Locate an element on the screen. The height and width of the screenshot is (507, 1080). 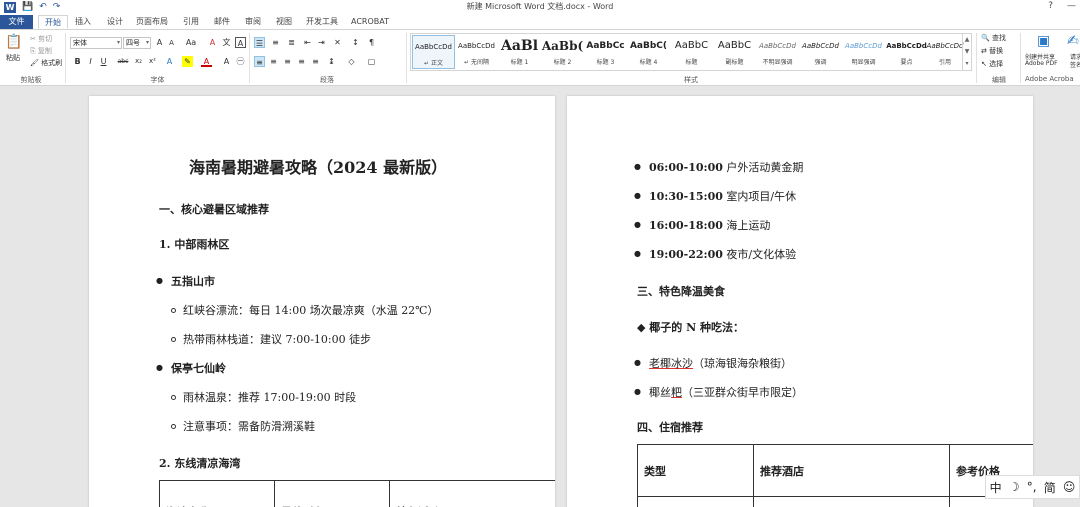
line-spacing-icon: ↨ is located at coordinates (331, 61).